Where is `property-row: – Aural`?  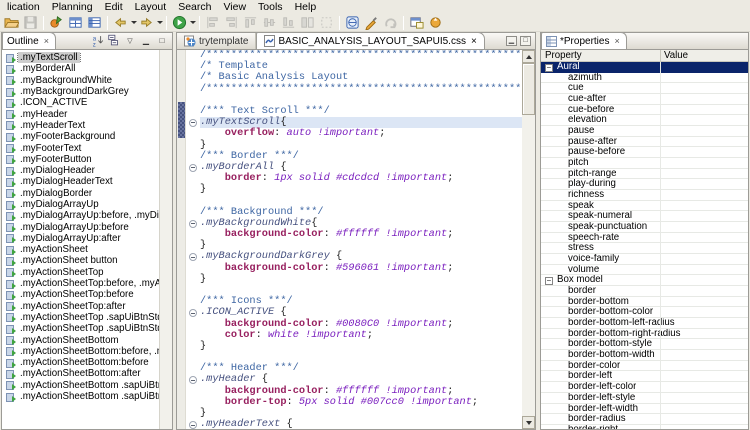 property-row: – Aural is located at coordinates (644, 67).